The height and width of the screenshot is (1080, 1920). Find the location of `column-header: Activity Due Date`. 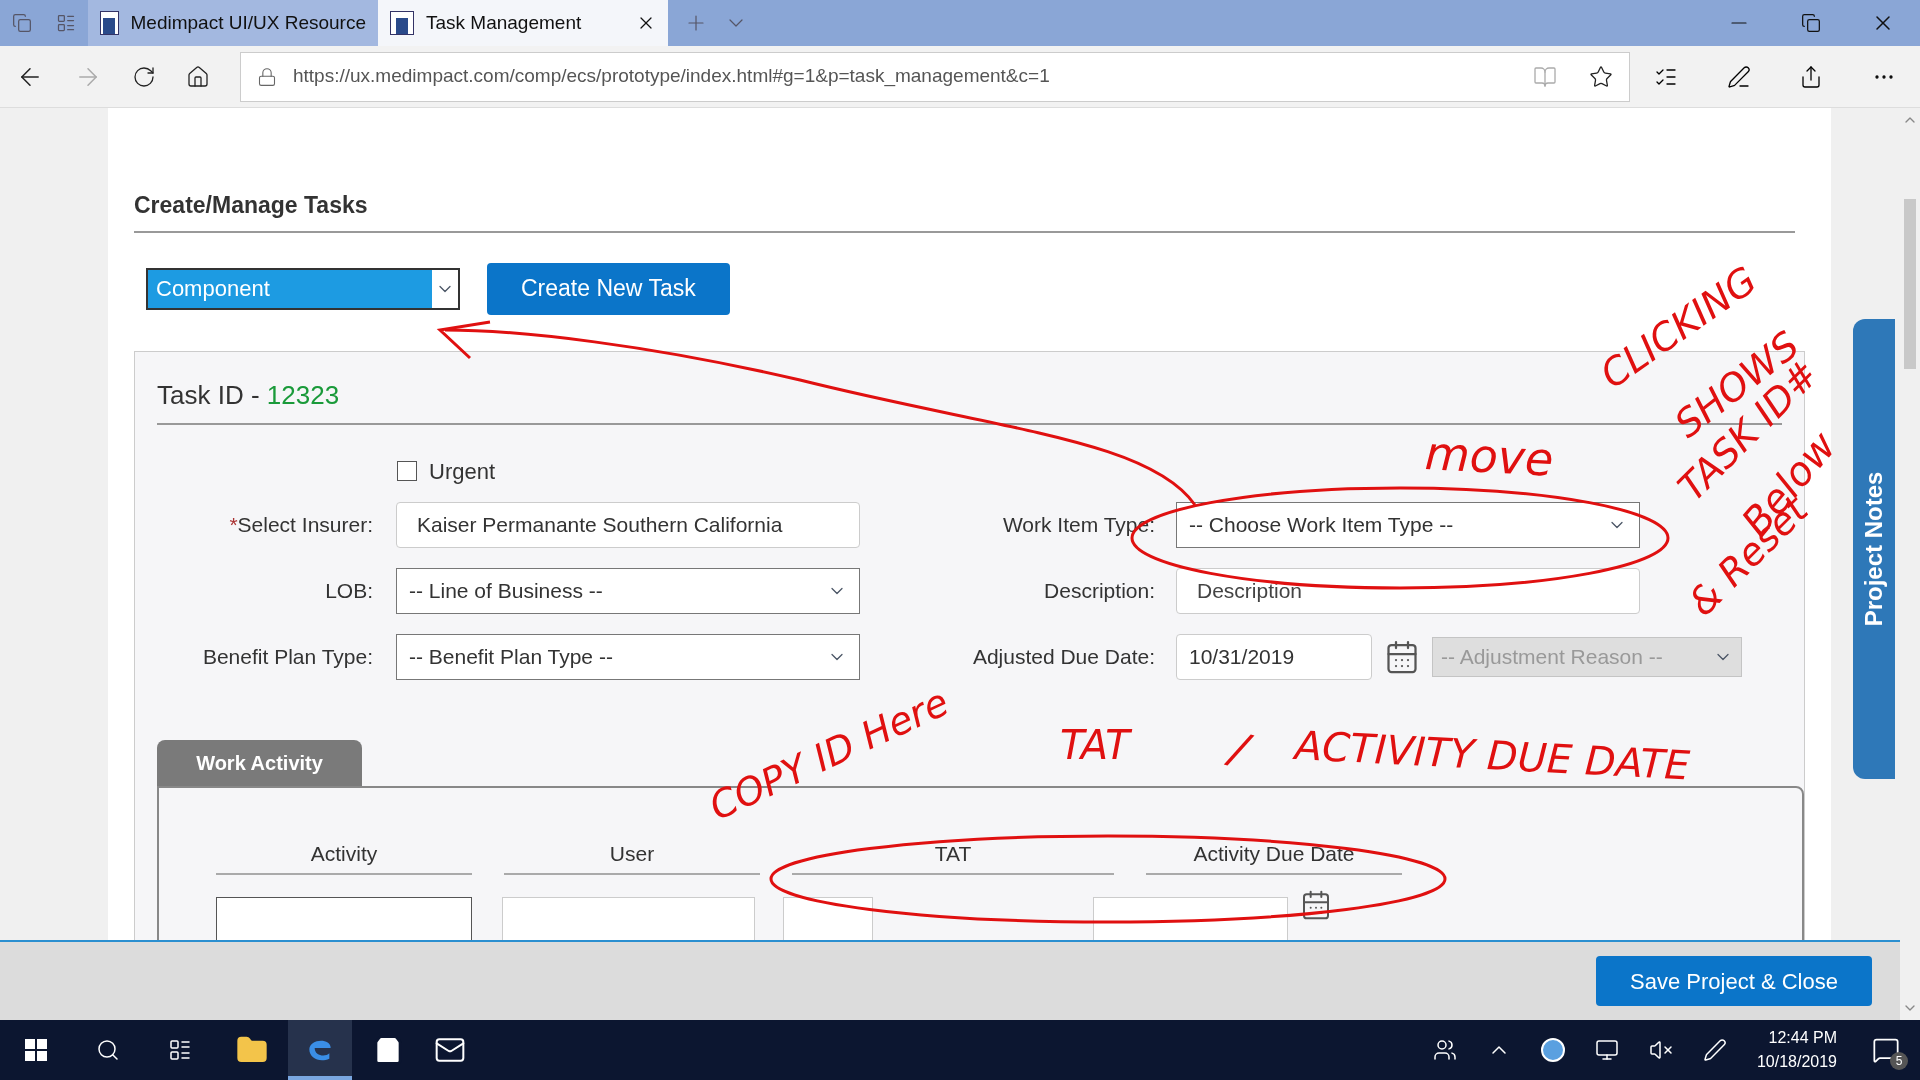

column-header: Activity Due Date is located at coordinates (1274, 856).